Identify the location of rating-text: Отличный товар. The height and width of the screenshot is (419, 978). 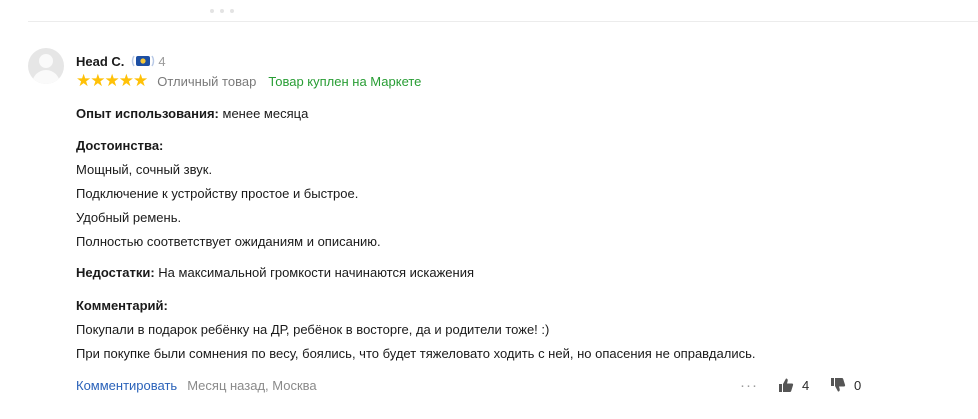
(207, 81).